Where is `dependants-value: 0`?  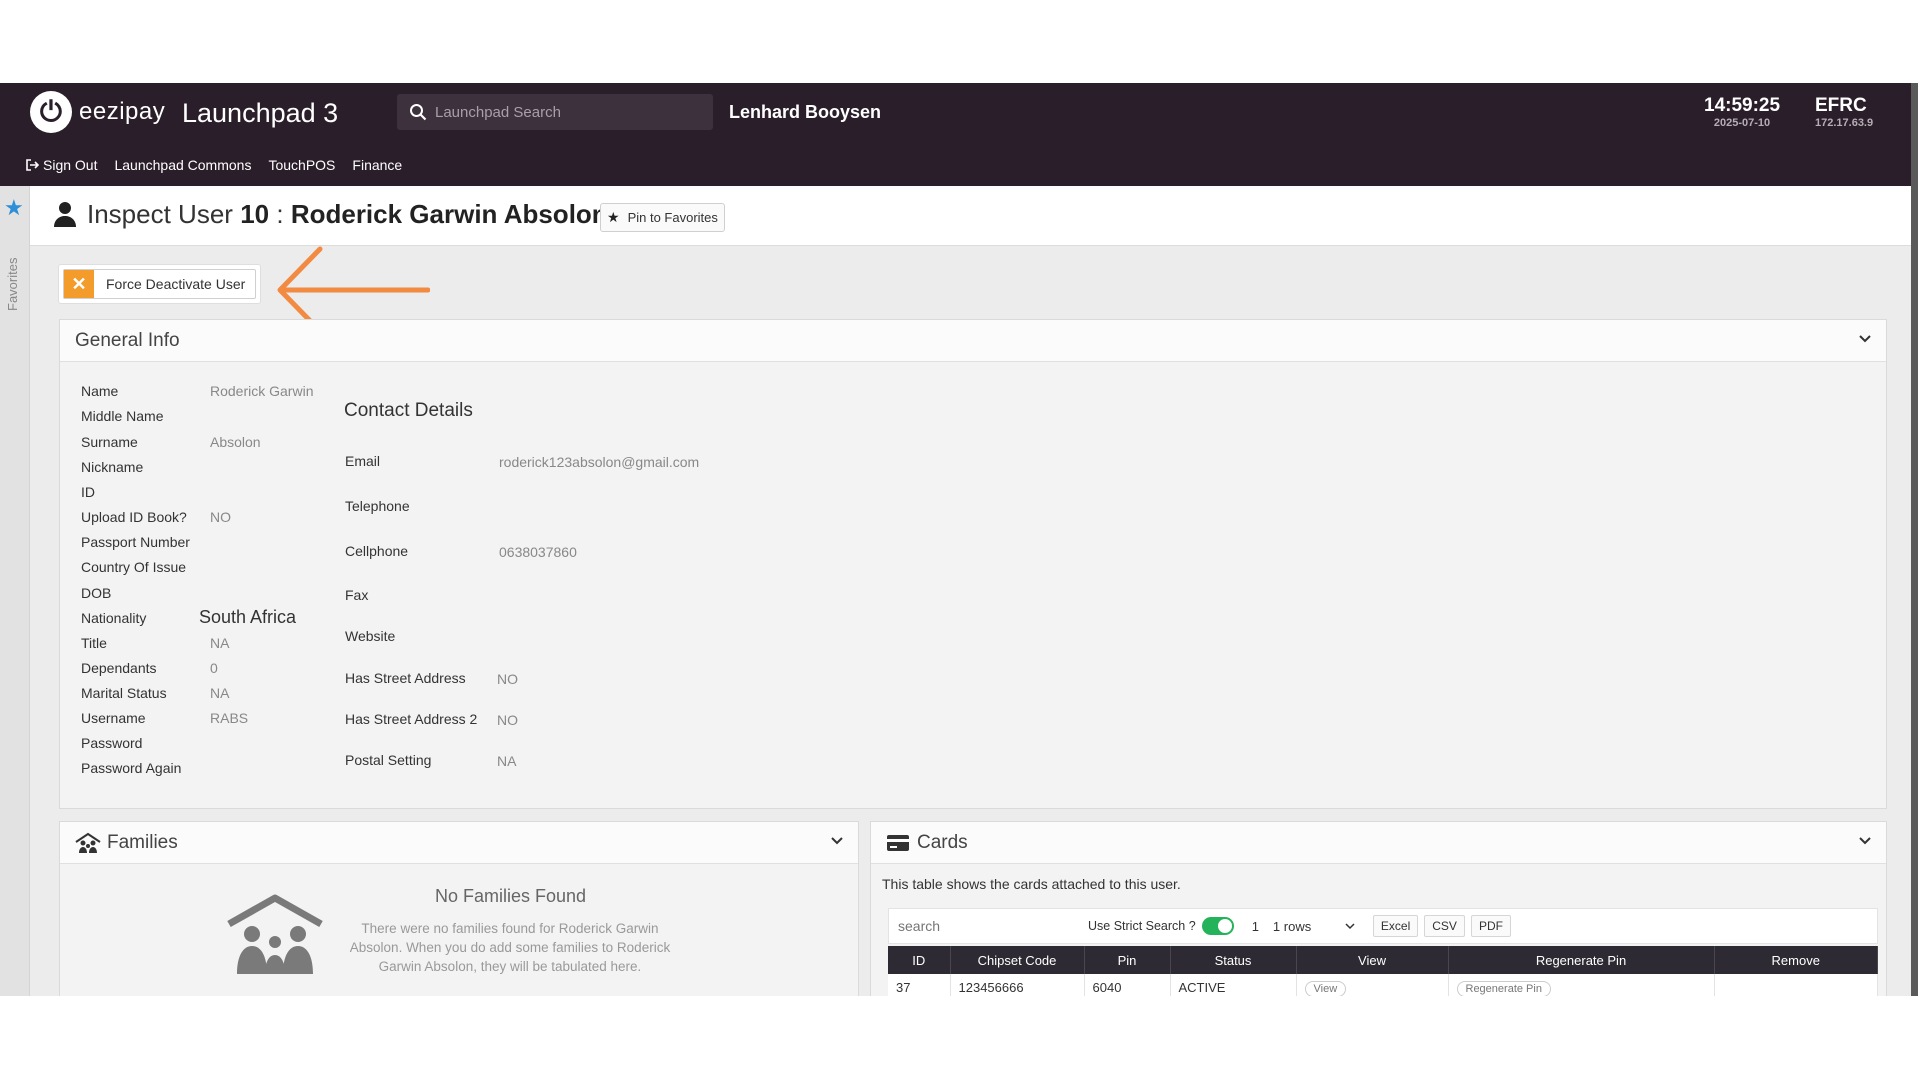
dependants-value: 0 is located at coordinates (214, 668).